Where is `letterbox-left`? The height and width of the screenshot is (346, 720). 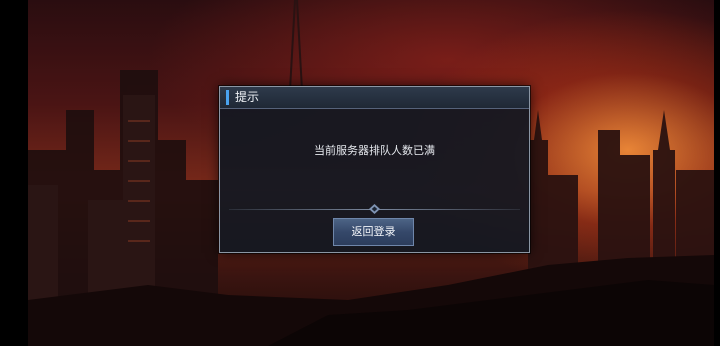 letterbox-left is located at coordinates (14, 173).